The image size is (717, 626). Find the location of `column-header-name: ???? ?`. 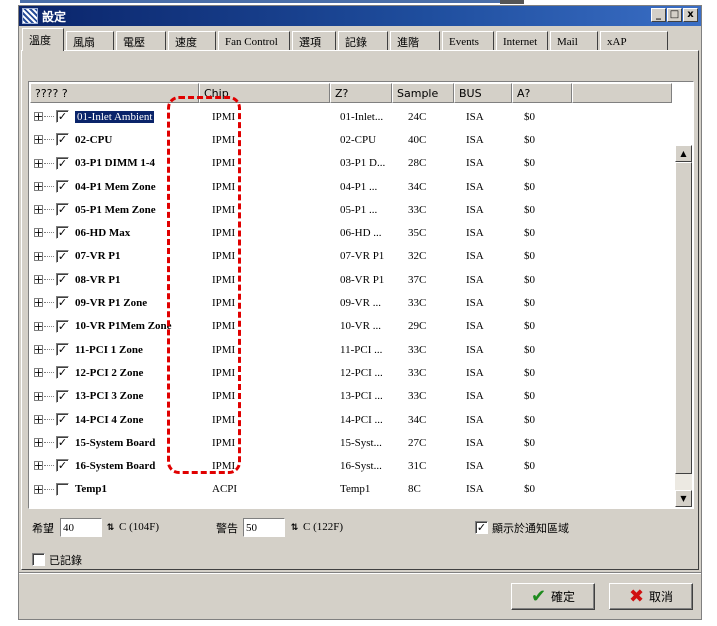

column-header-name: ???? ? is located at coordinates (114, 93).